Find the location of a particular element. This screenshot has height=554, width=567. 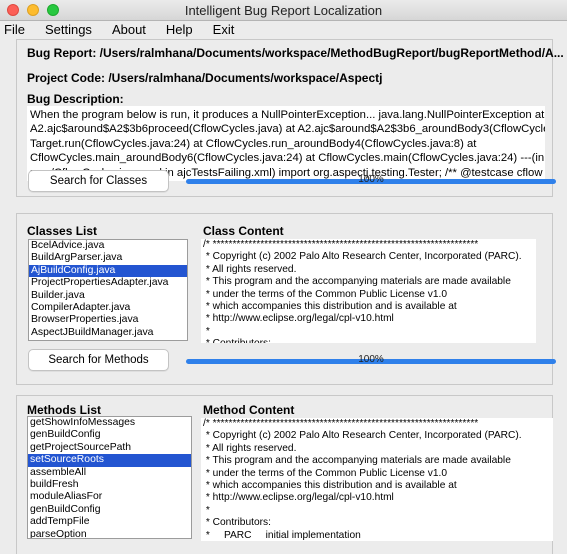

list-item: CompilerAdapter.java is located at coordinates (108, 308).